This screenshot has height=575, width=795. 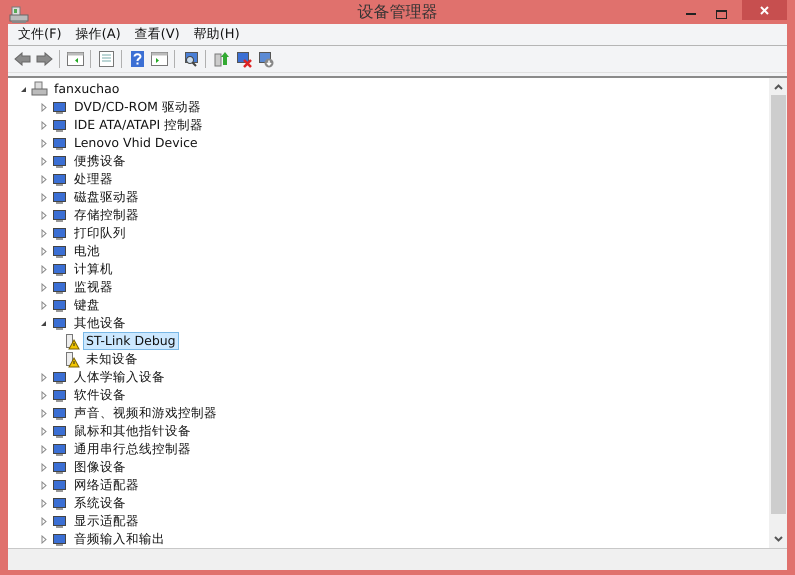 I want to click on tree-item: 鼠标和其他指针设备, so click(x=132, y=431).